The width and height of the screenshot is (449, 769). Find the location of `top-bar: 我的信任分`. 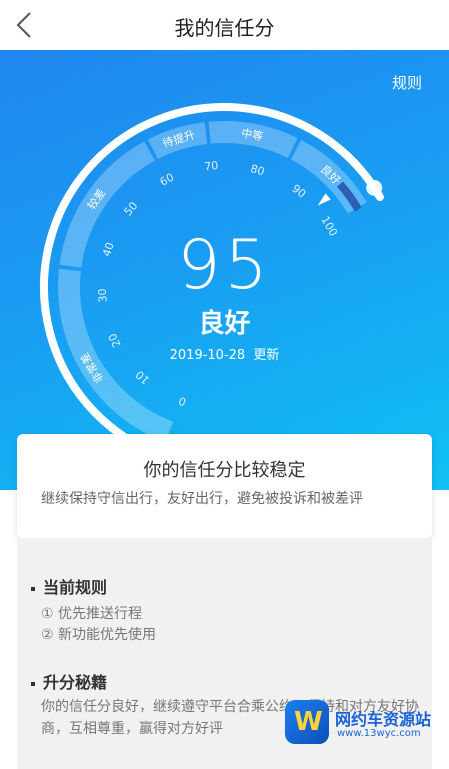

top-bar: 我的信任分 is located at coordinates (224, 25).